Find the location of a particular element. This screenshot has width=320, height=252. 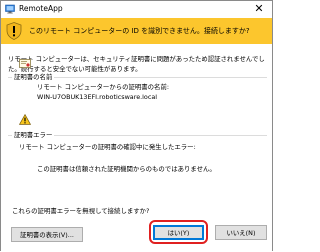

certificate-name-value: WIN-U7OBUK13EFI.roboticsware.local is located at coordinates (97, 97).